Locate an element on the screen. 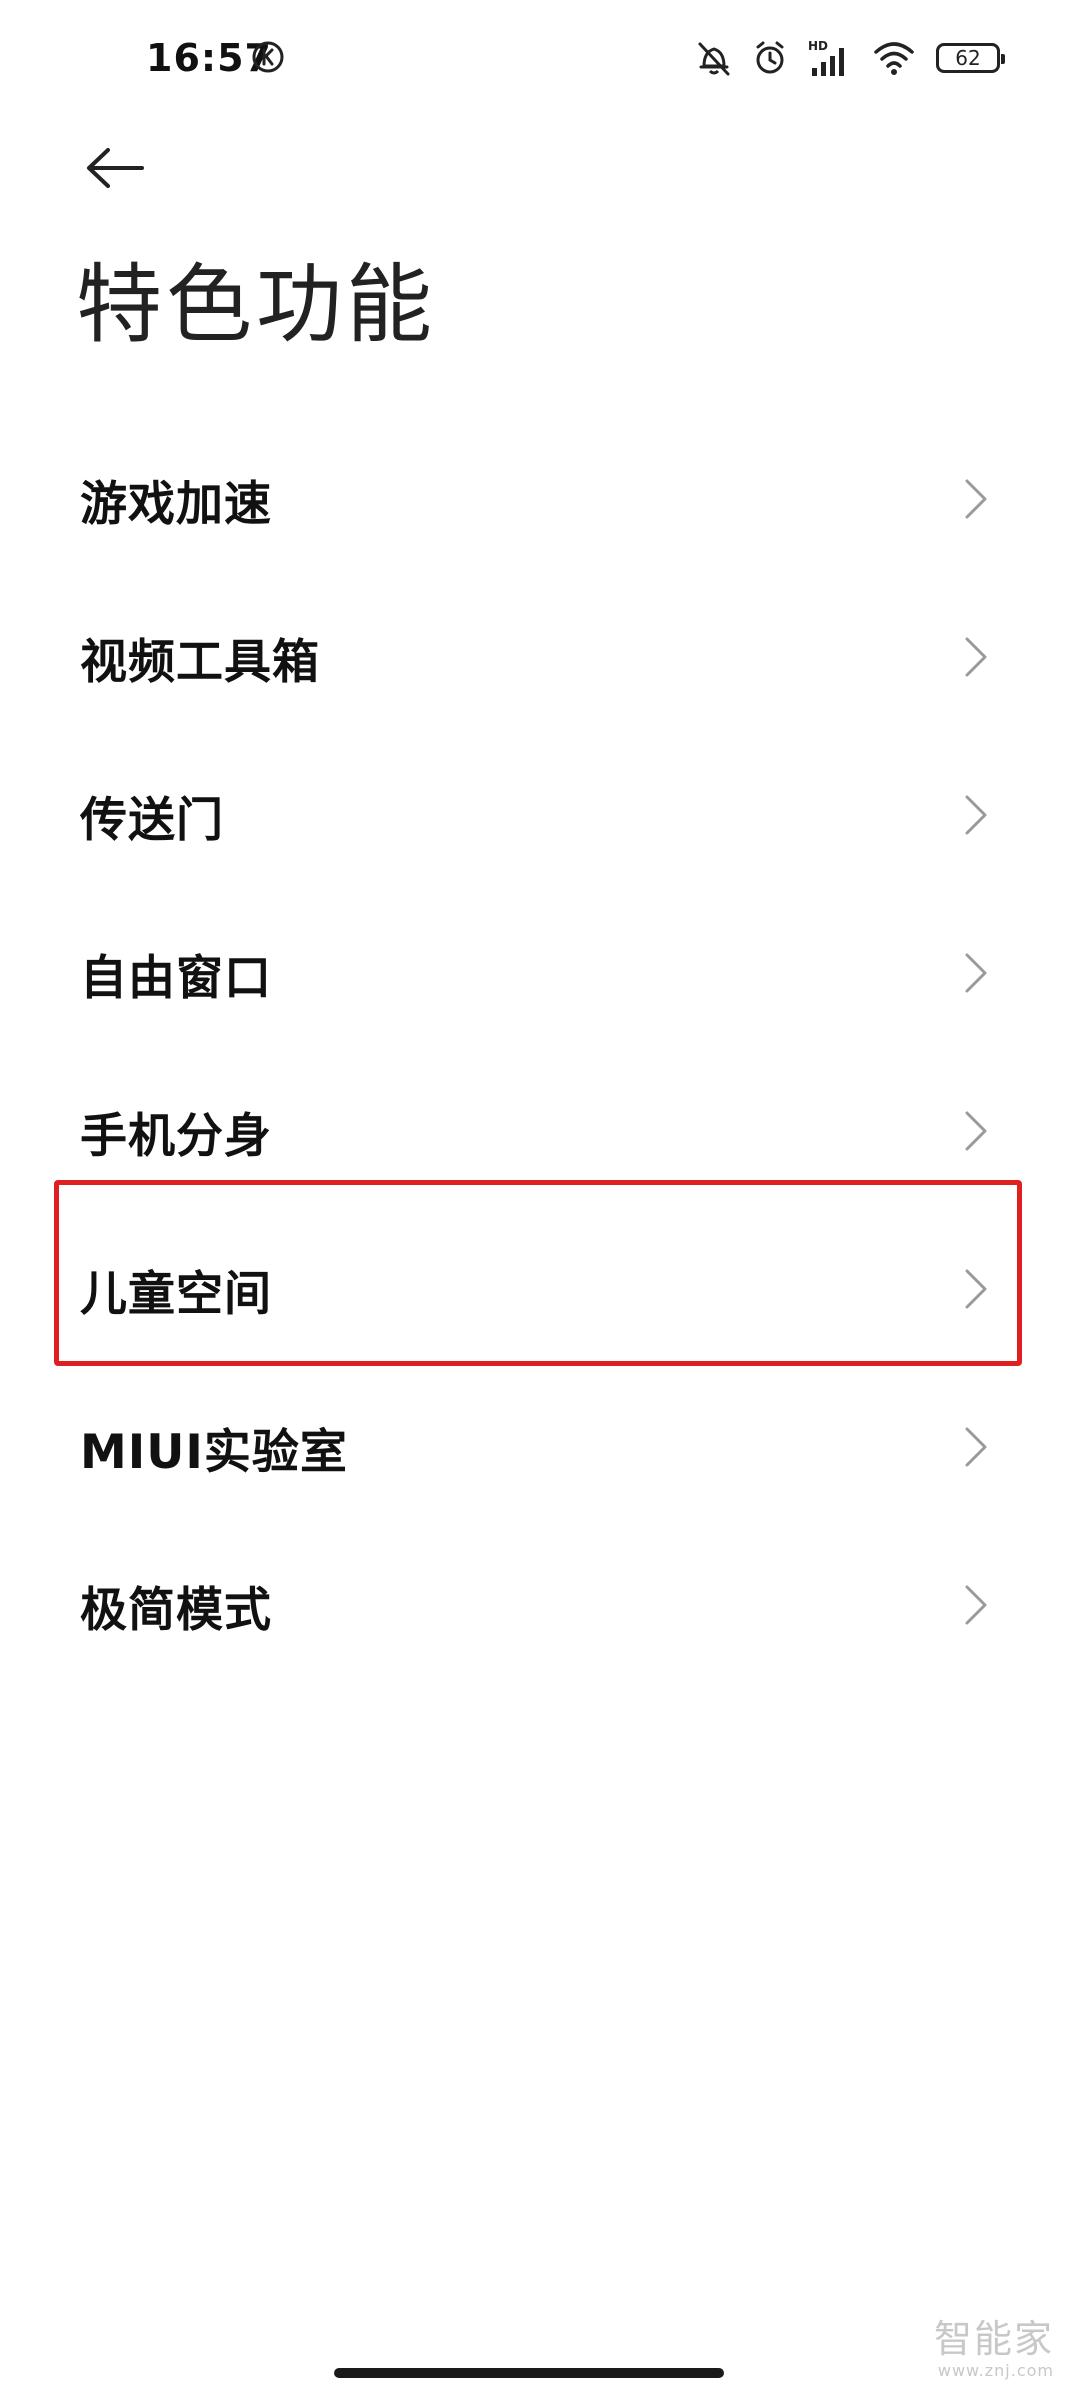 The height and width of the screenshot is (2400, 1080). watermark-text: 智能家 is located at coordinates (993, 2339).